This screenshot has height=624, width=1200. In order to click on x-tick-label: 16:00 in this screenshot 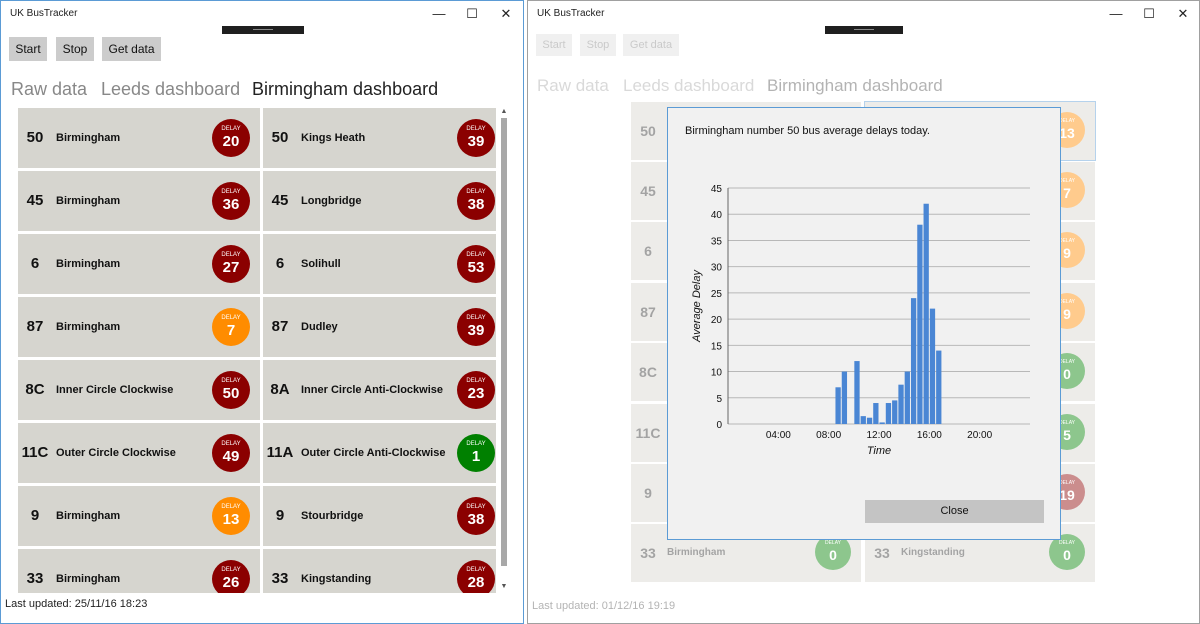, I will do `click(929, 435)`.